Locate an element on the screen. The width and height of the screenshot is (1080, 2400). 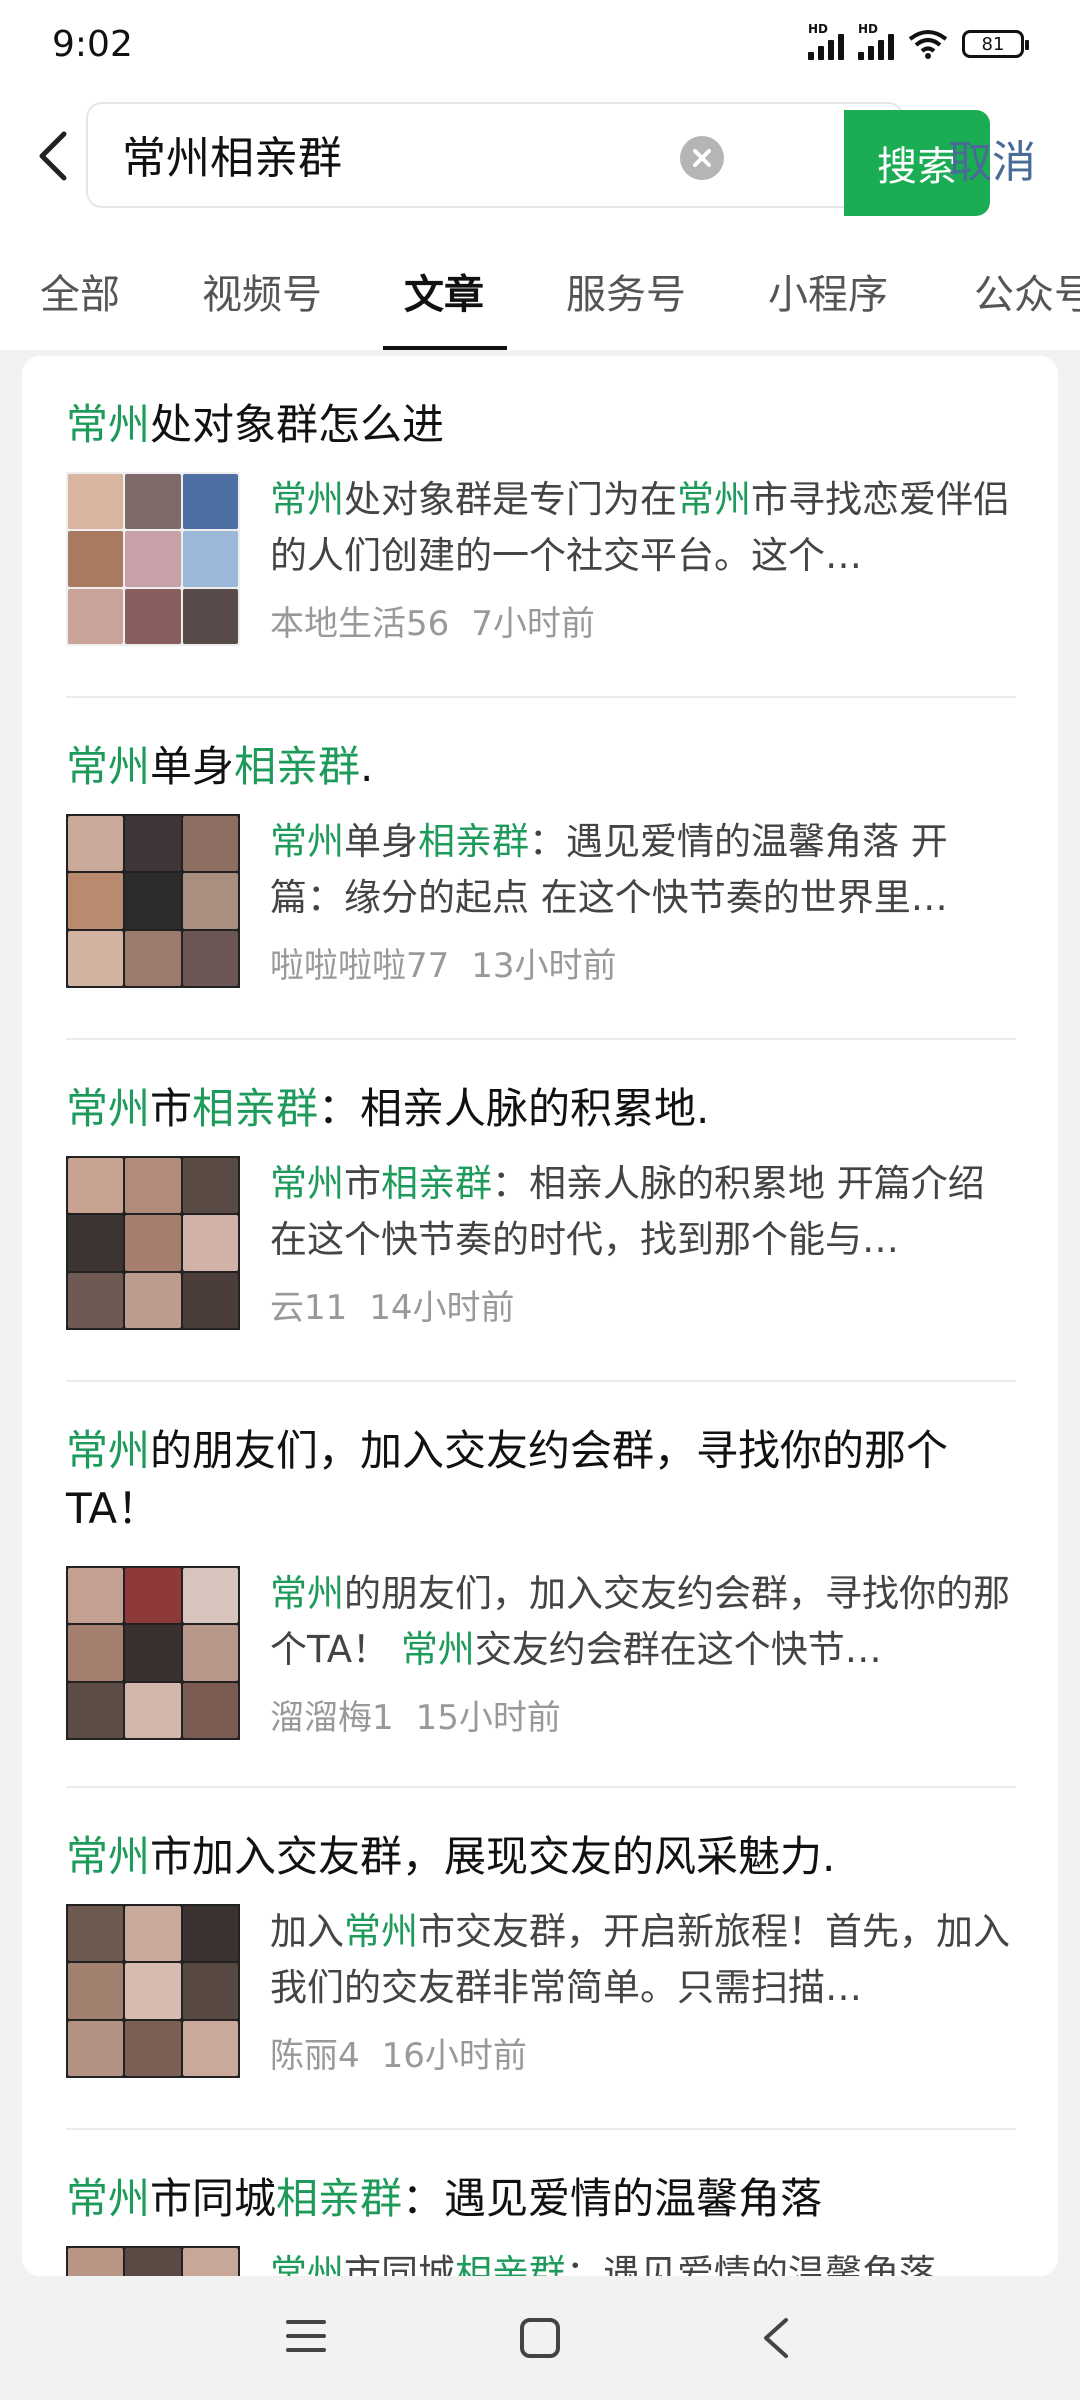
result-meta: 云11 14小时前 is located at coordinates (392, 1304).